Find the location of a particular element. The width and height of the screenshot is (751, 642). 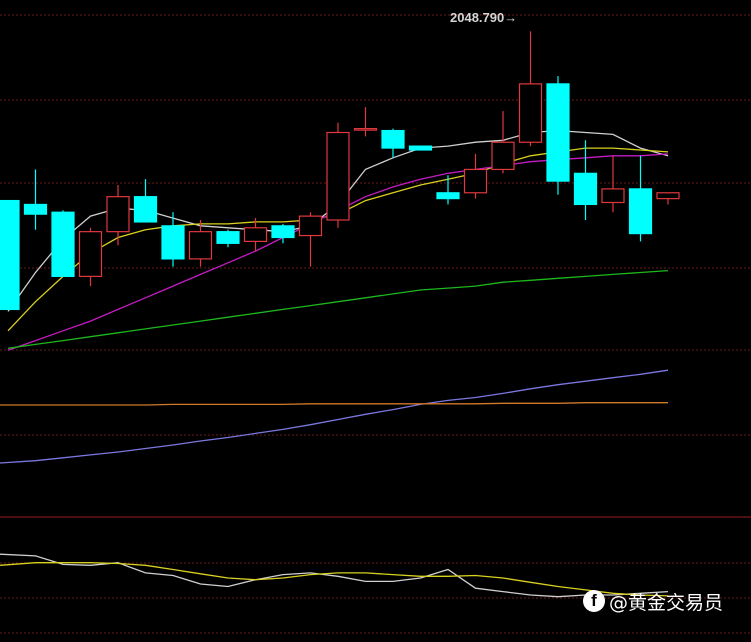

indicator-panel is located at coordinates (334, 416).